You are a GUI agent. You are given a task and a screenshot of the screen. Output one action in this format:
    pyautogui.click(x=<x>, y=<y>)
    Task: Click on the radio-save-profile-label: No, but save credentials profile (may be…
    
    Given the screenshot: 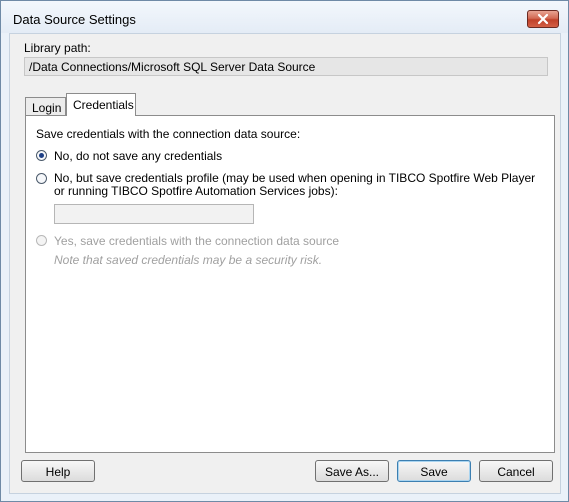 What is the action you would take?
    pyautogui.click(x=294, y=185)
    